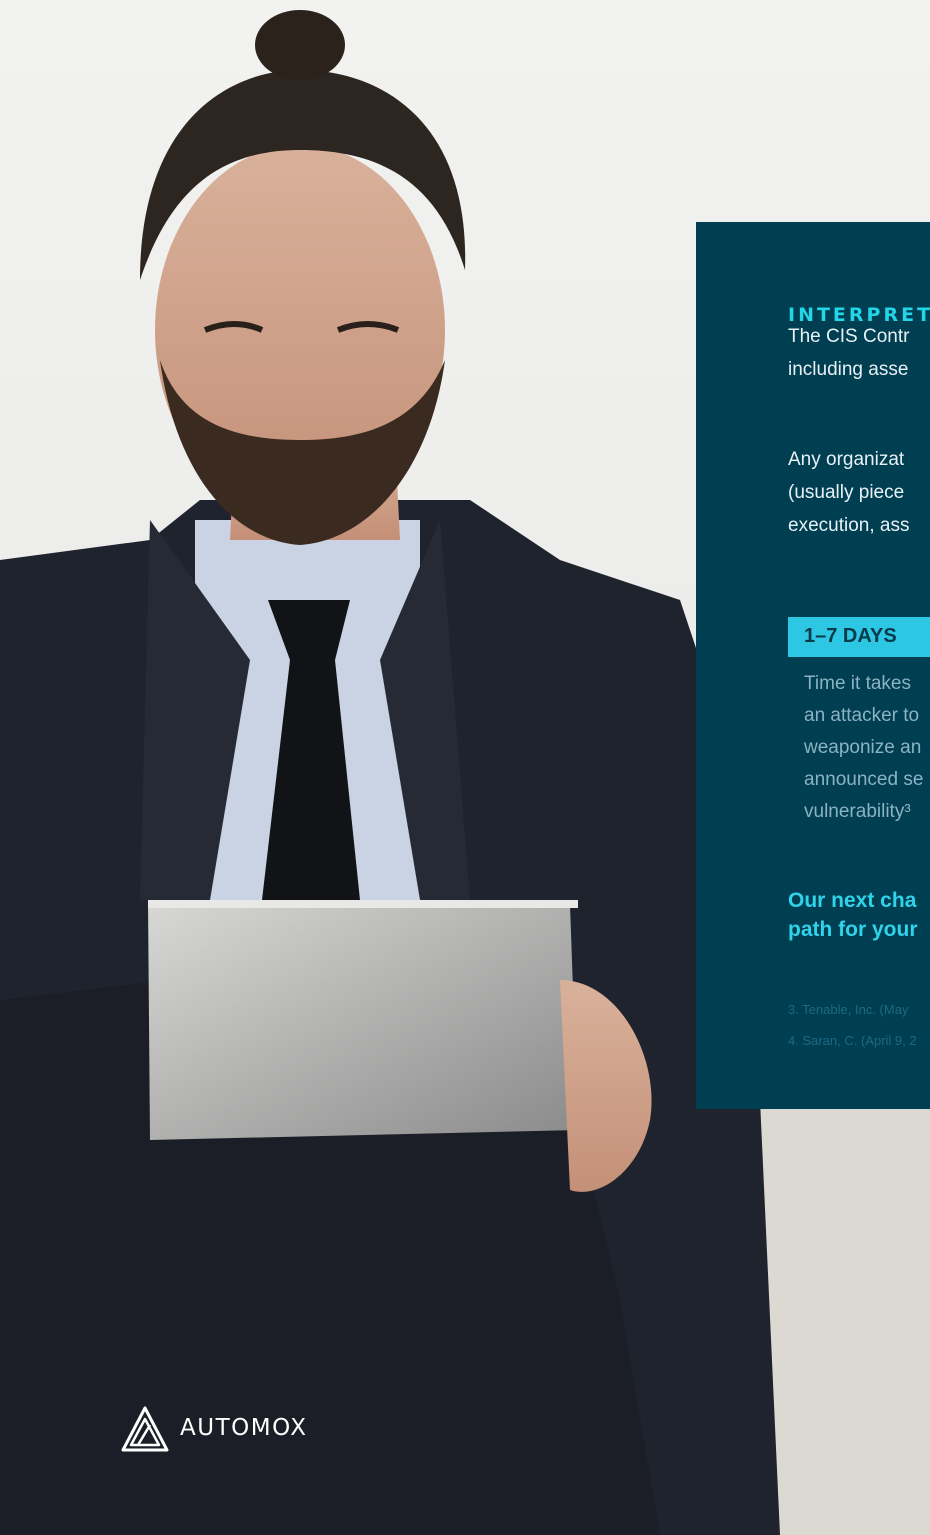 The height and width of the screenshot is (1535, 930). I want to click on automox-logo-icon, so click(145, 1429).